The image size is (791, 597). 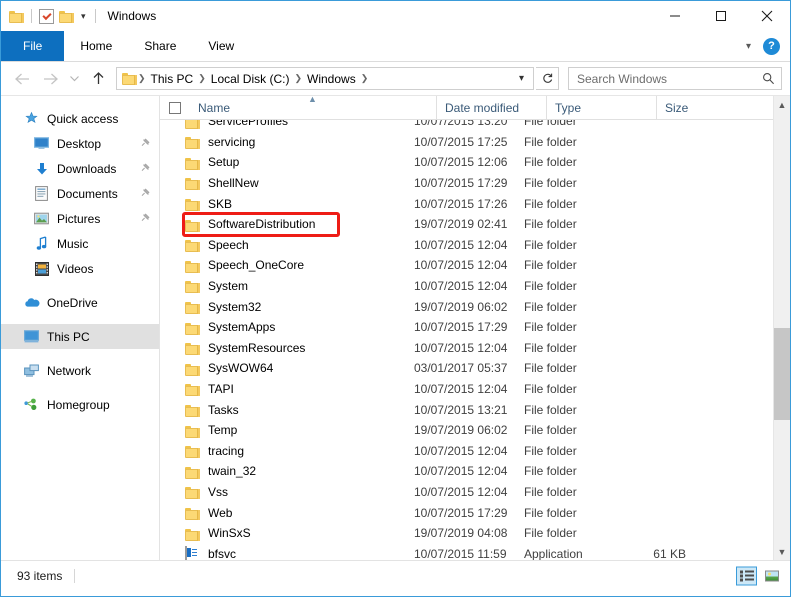 I want to click on table-row: Tasks 10/07/2015 13:21 File folder, so click(x=475, y=409).